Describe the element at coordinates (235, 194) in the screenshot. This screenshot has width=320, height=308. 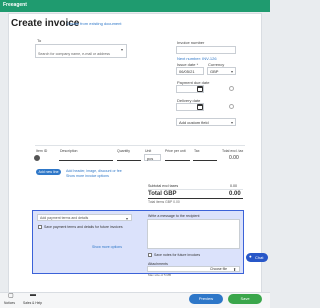
I see `total-value: 0.00` at that location.